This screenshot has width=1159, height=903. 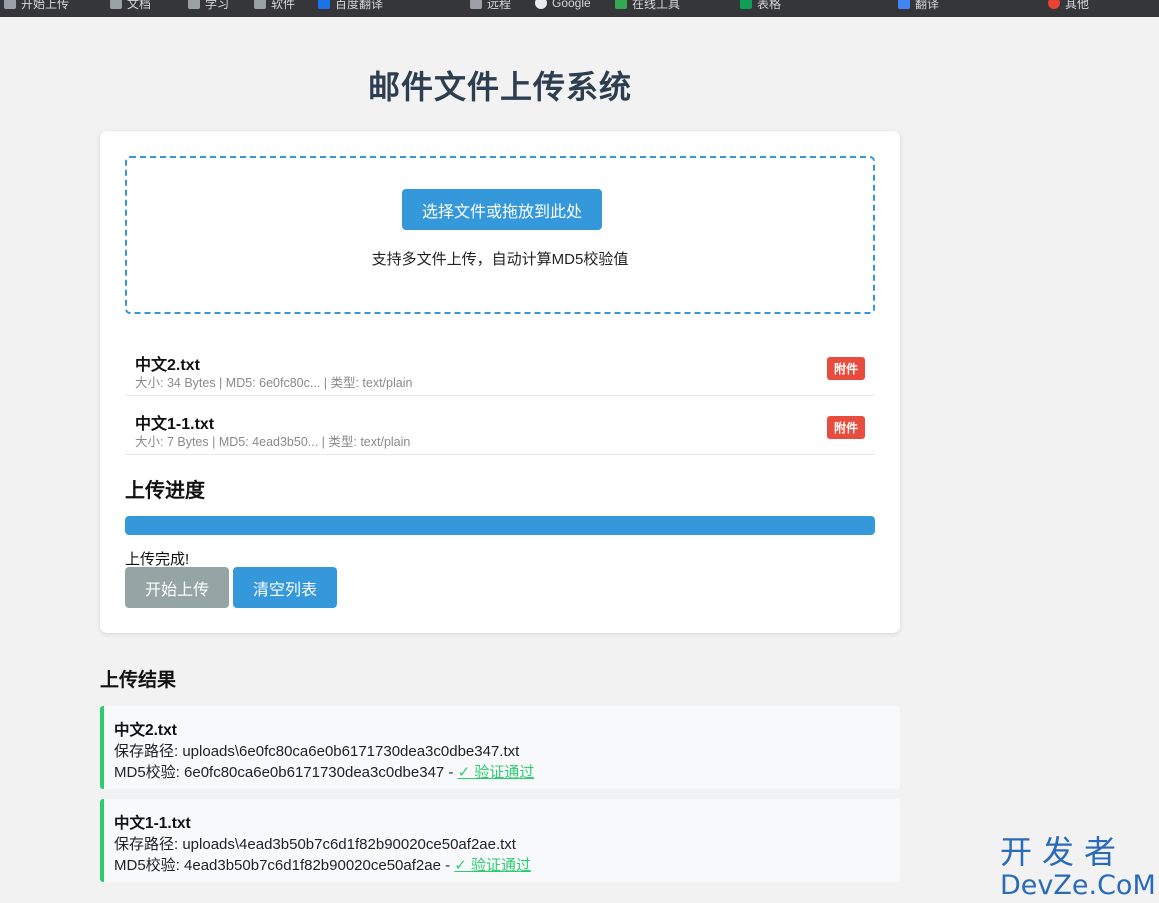 What do you see at coordinates (157, 559) in the screenshot?
I see `upload-status: 上传完成!` at bounding box center [157, 559].